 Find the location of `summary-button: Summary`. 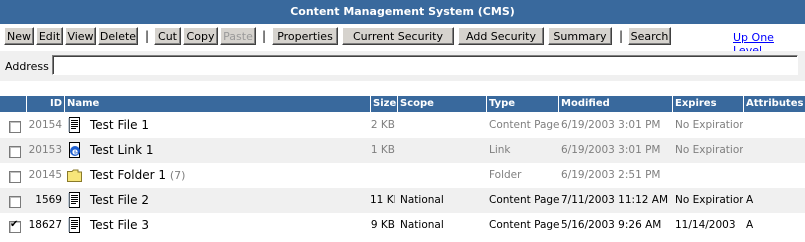

summary-button: Summary is located at coordinates (580, 36).